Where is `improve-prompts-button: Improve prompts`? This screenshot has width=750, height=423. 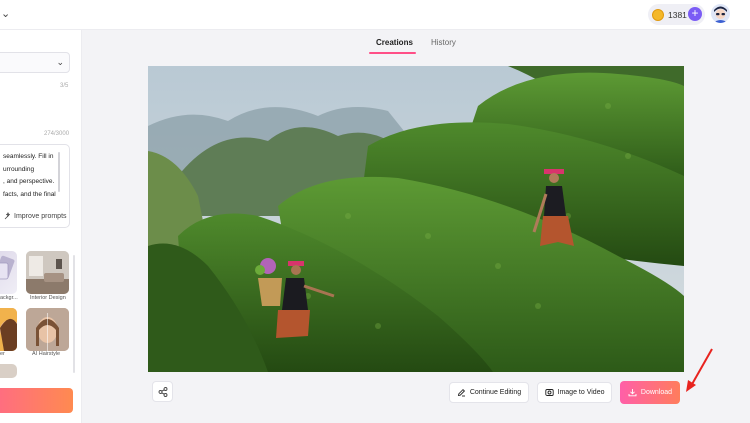 improve-prompts-button: Improve prompts is located at coordinates (35, 216).